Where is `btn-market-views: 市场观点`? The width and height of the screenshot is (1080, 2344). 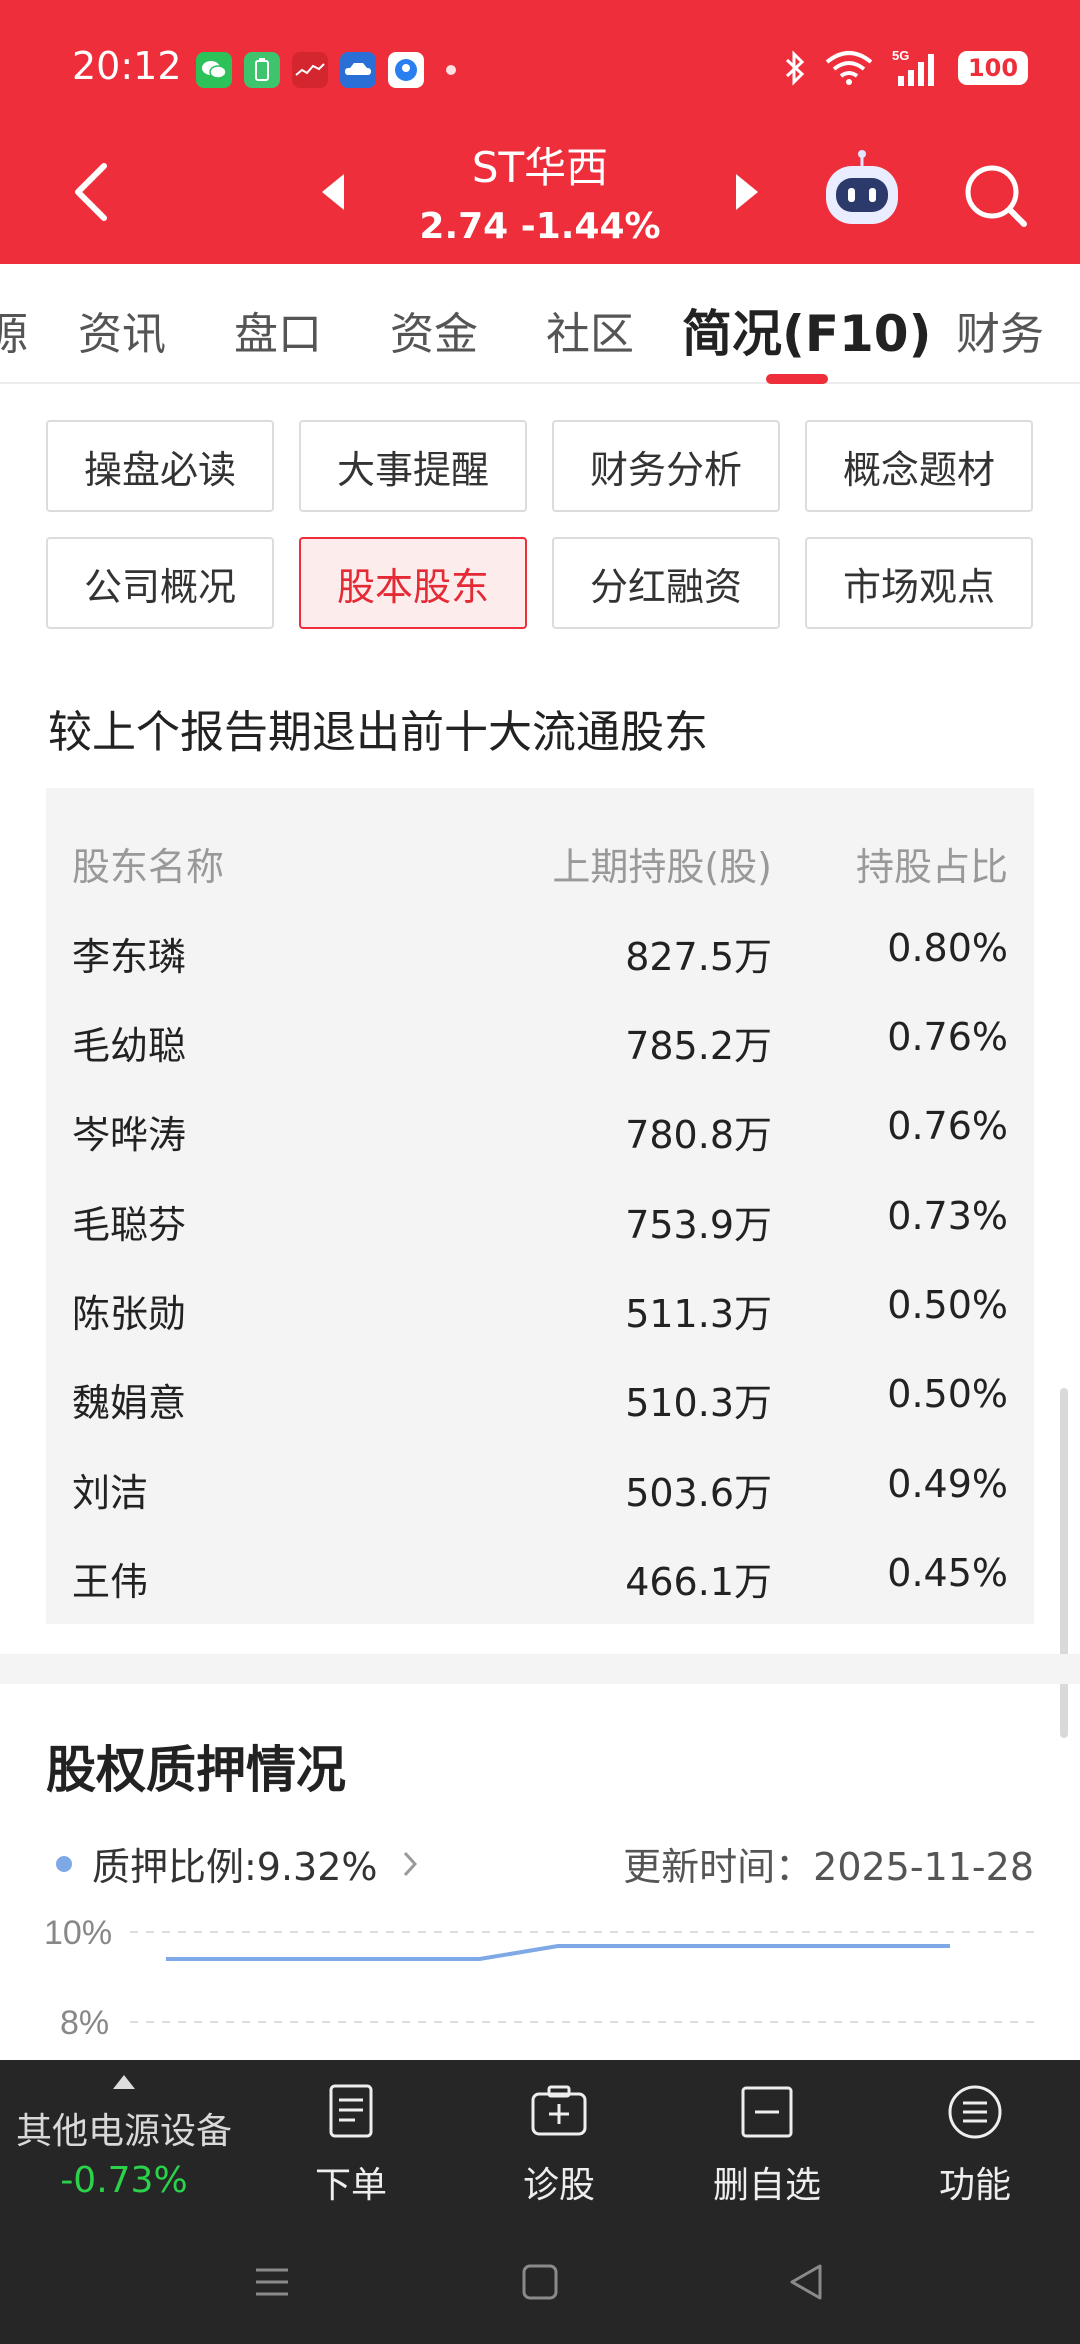 btn-market-views: 市场观点 is located at coordinates (919, 583).